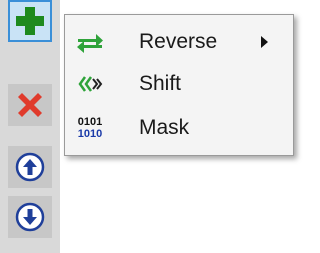 Image resolution: width=320 pixels, height=253 pixels. I want to click on circle-arrow-down-icon, so click(30, 217).